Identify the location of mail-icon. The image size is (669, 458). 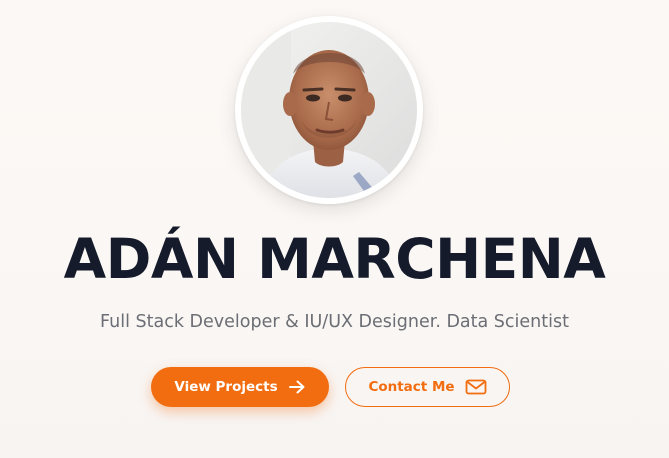
(476, 387).